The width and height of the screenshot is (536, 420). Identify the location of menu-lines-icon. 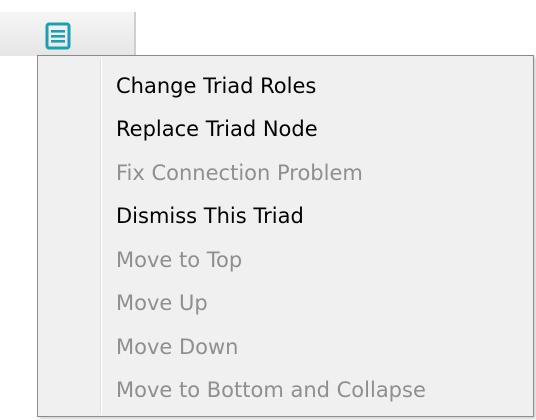
(58, 36).